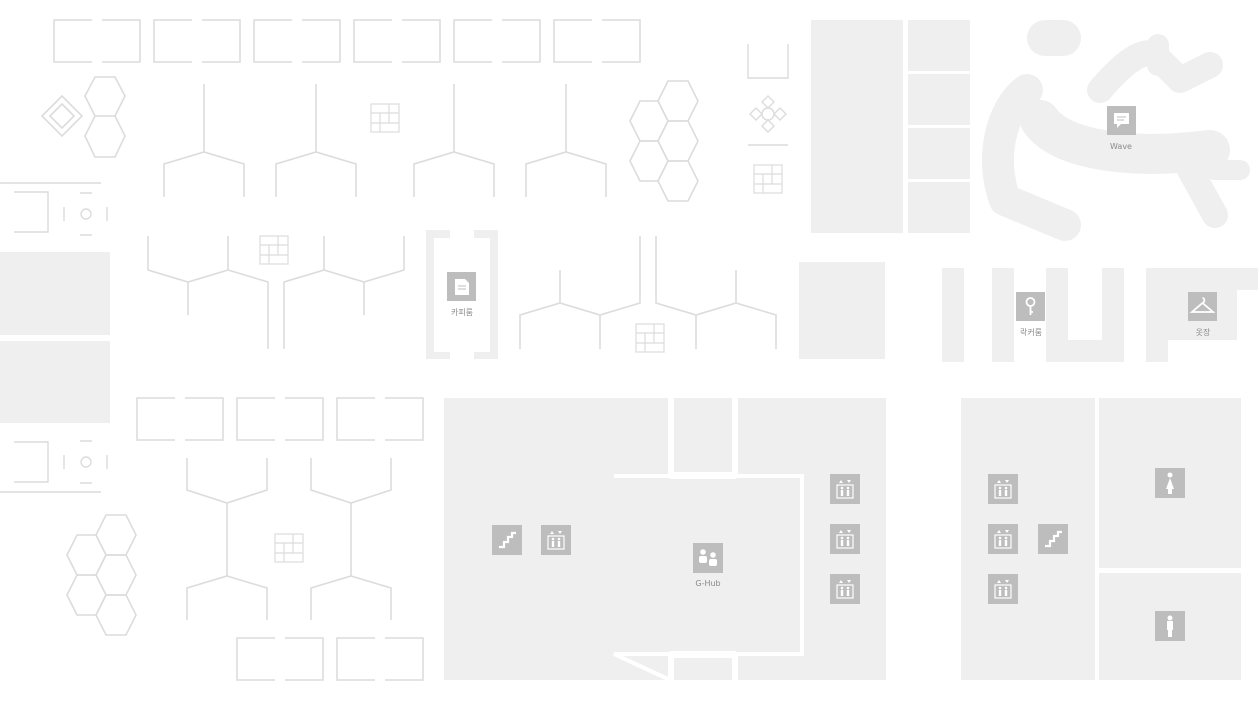 The width and height of the screenshot is (1258, 720). What do you see at coordinates (83, 117) in the screenshot?
I see `lounge-seating-top-left` at bounding box center [83, 117].